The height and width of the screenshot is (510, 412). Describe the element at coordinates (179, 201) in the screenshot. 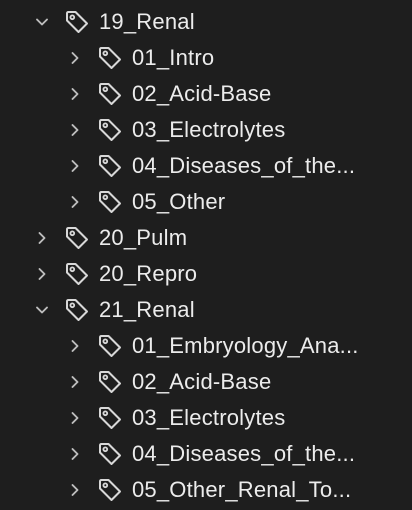

I see `tree-row-label: 05_Other` at that location.